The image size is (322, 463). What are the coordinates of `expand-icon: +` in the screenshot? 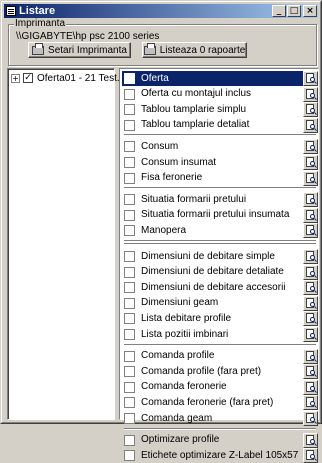 It's located at (15, 78).